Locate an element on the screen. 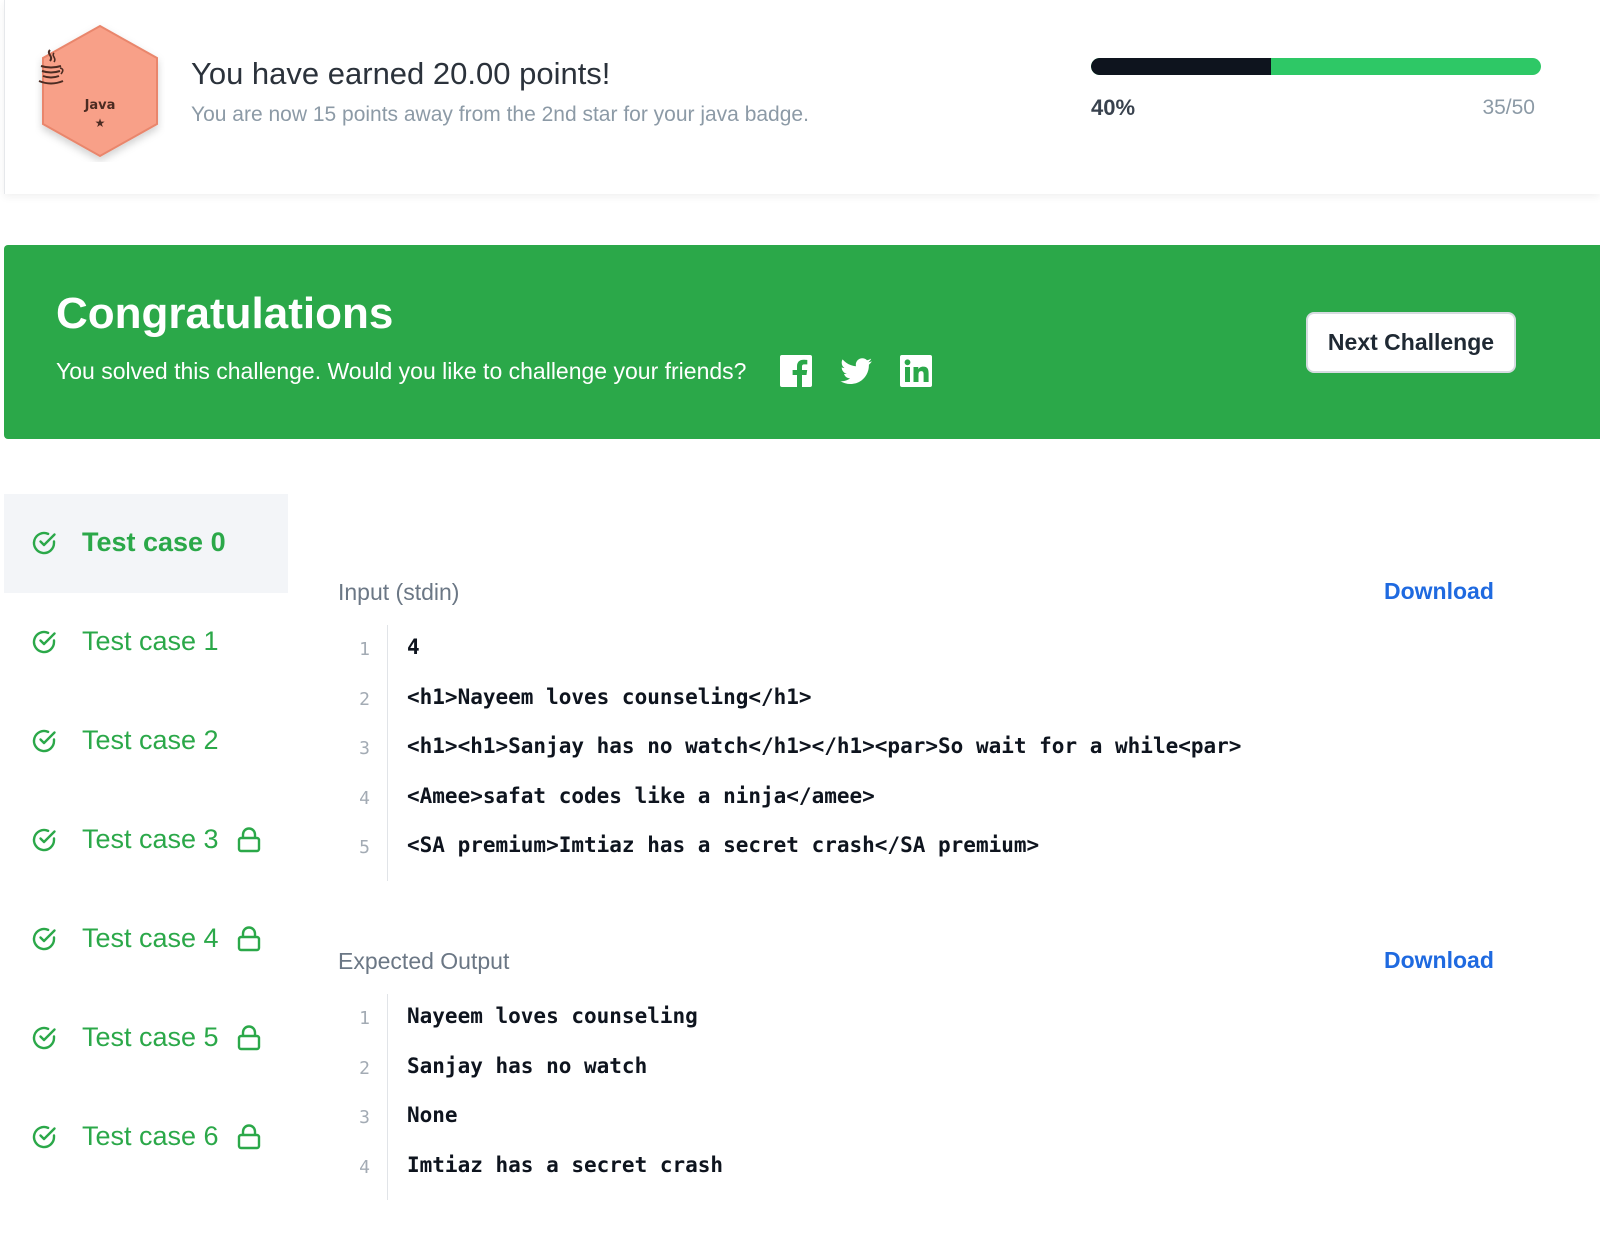  points-earned-title: You have earned 20.00 points! is located at coordinates (401, 73).